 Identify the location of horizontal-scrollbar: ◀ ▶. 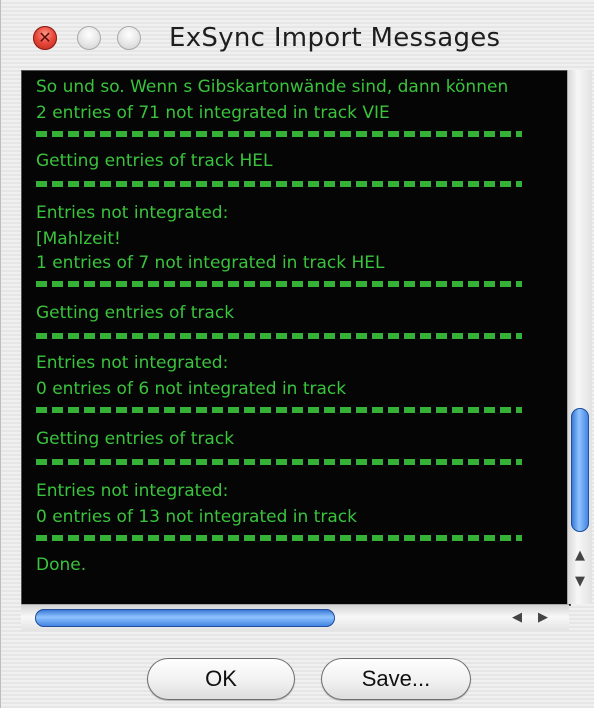
(295, 617).